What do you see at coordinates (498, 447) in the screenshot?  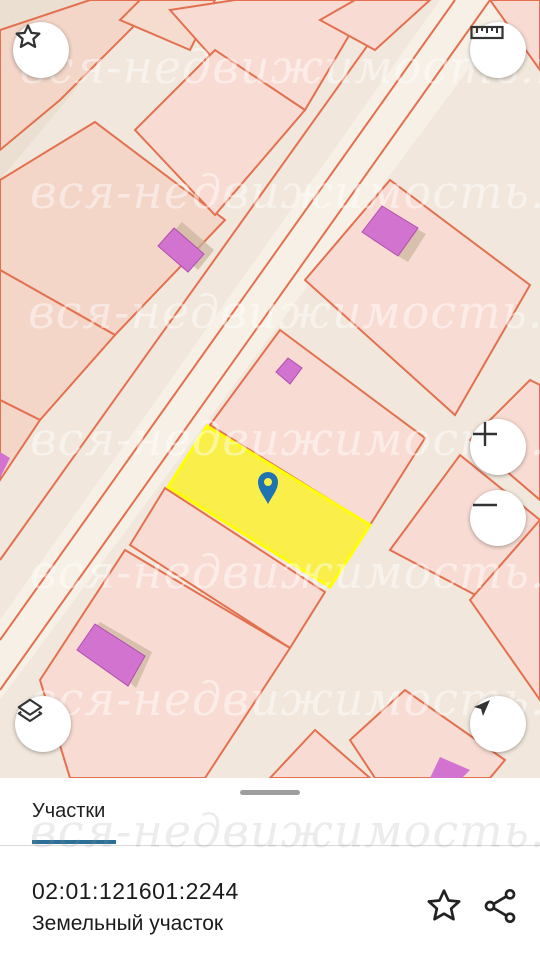 I see `zoom-in-button` at bounding box center [498, 447].